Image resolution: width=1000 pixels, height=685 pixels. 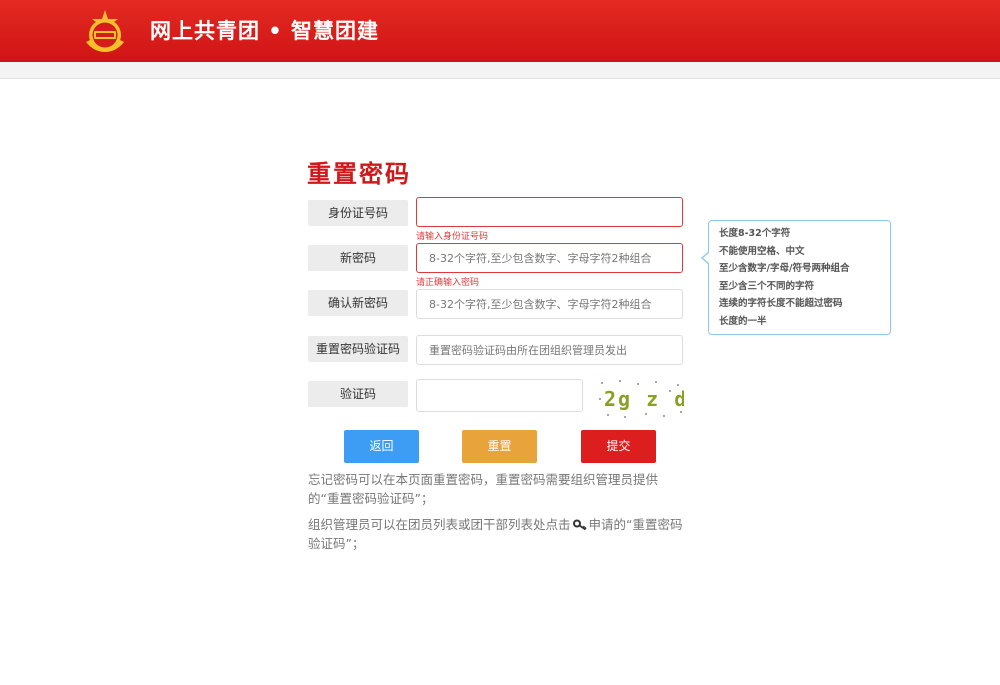 I want to click on reset-button: 重置, so click(x=499, y=446).